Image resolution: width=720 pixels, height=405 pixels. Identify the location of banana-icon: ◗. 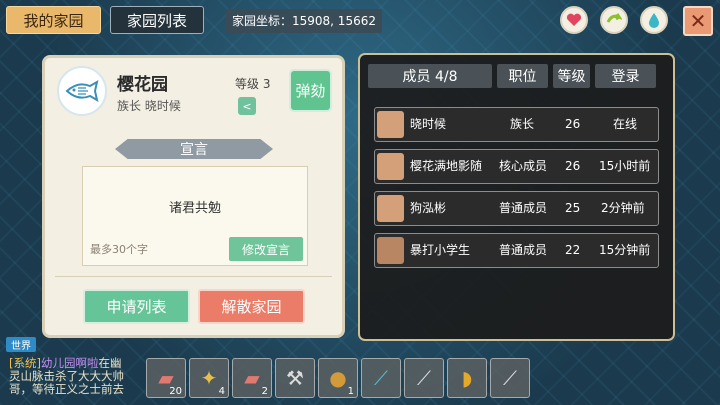
(467, 378).